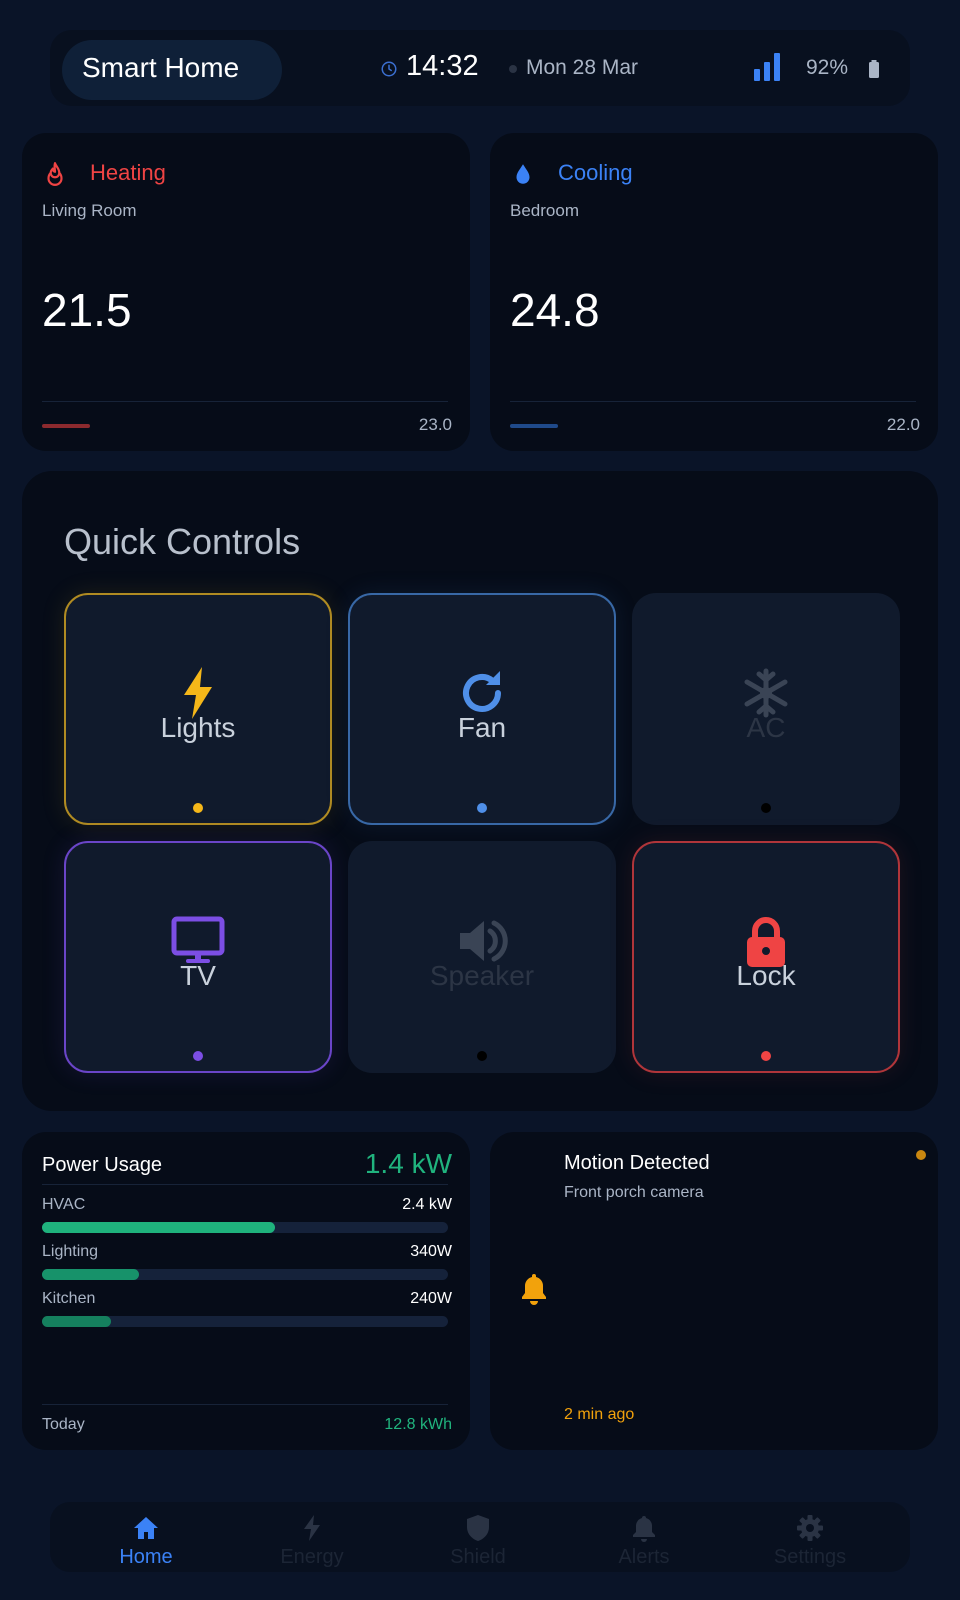  What do you see at coordinates (634, 1192) in the screenshot?
I see `alert-subtitle: Front porch camera` at bounding box center [634, 1192].